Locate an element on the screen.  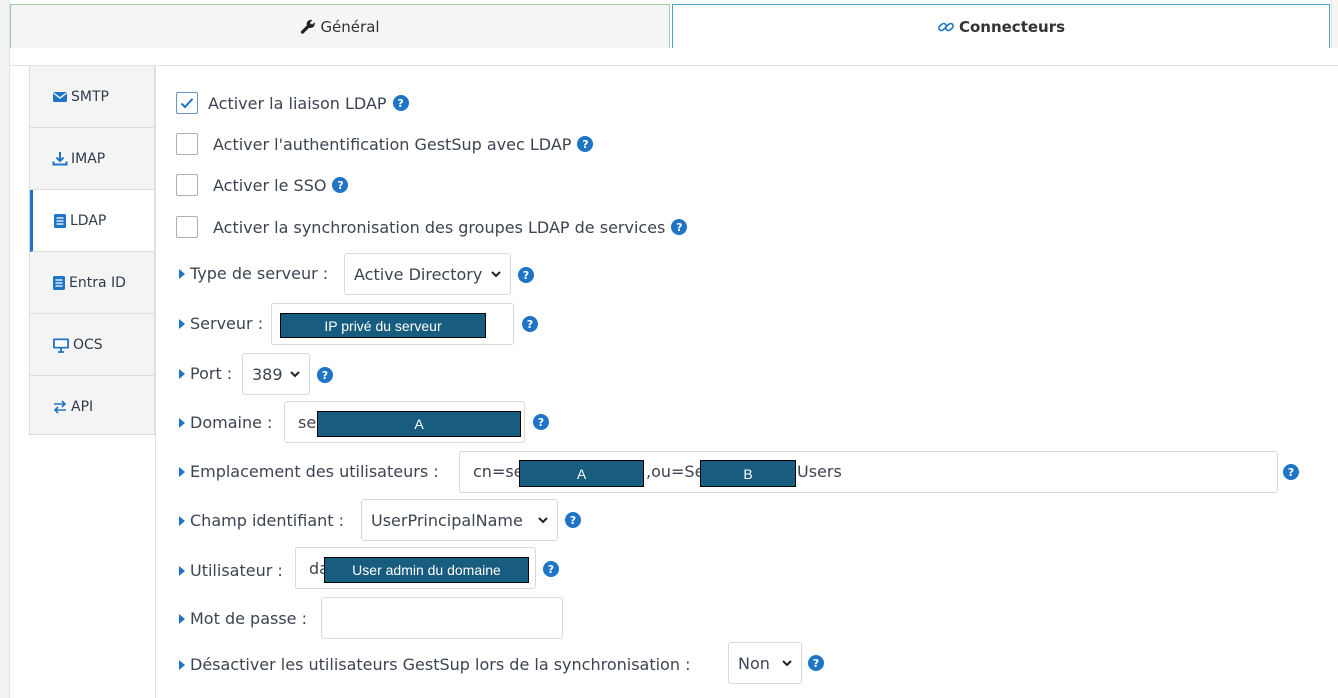
checkbox-row-sso: Activer le SSO ? is located at coordinates (262, 185).